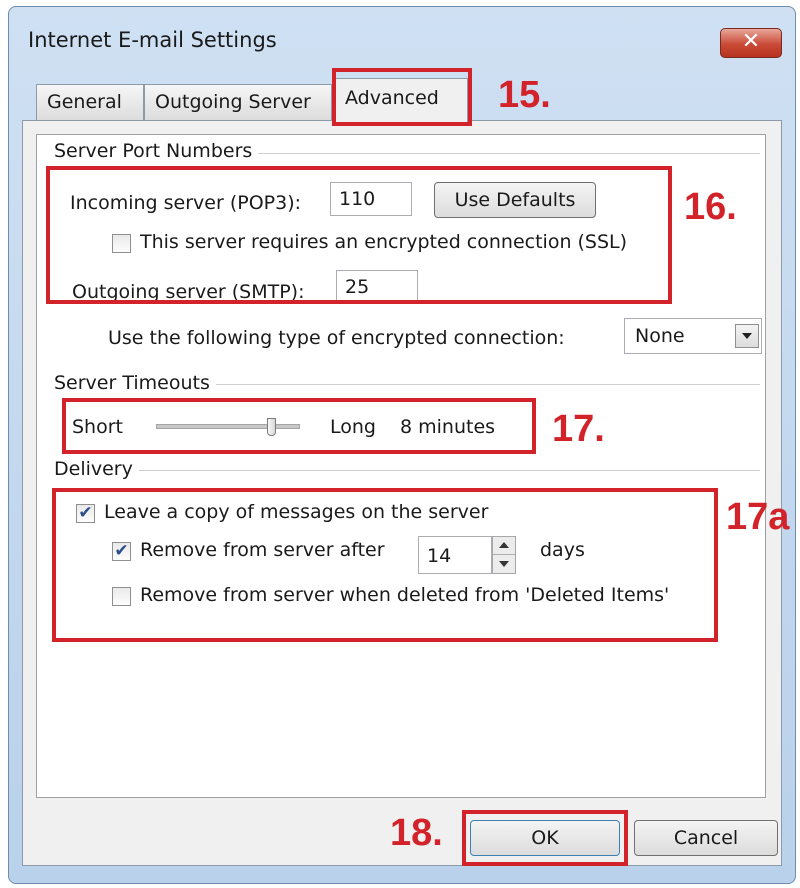 The width and height of the screenshot is (800, 888). Describe the element at coordinates (747, 336) in the screenshot. I see `dropdown-arrow-icon` at that location.